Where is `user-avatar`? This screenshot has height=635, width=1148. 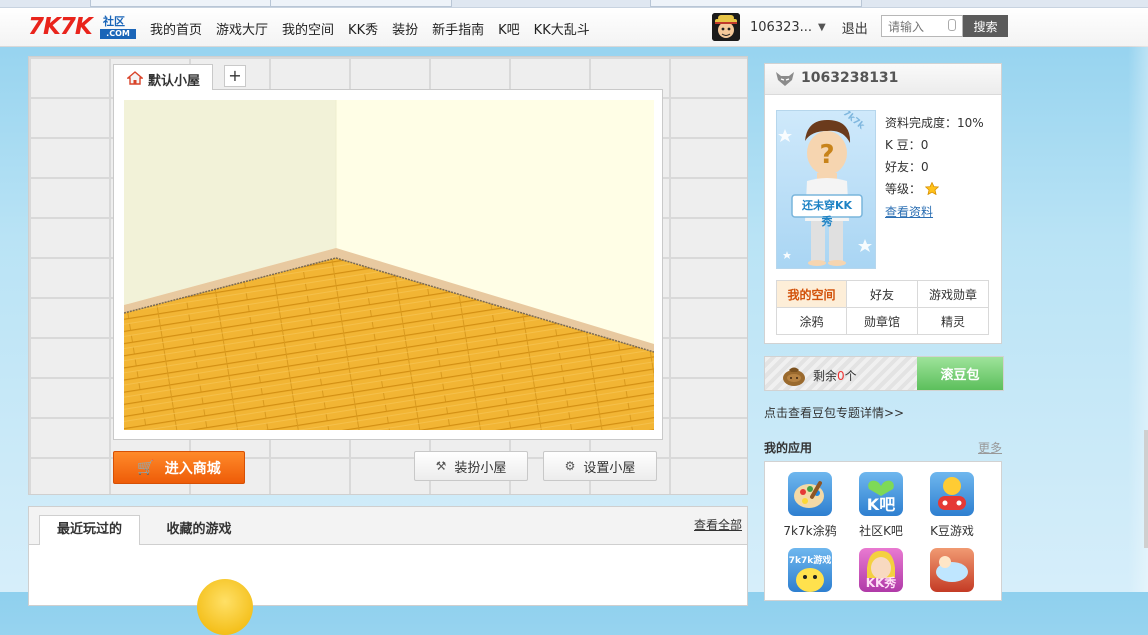
user-avatar is located at coordinates (726, 27).